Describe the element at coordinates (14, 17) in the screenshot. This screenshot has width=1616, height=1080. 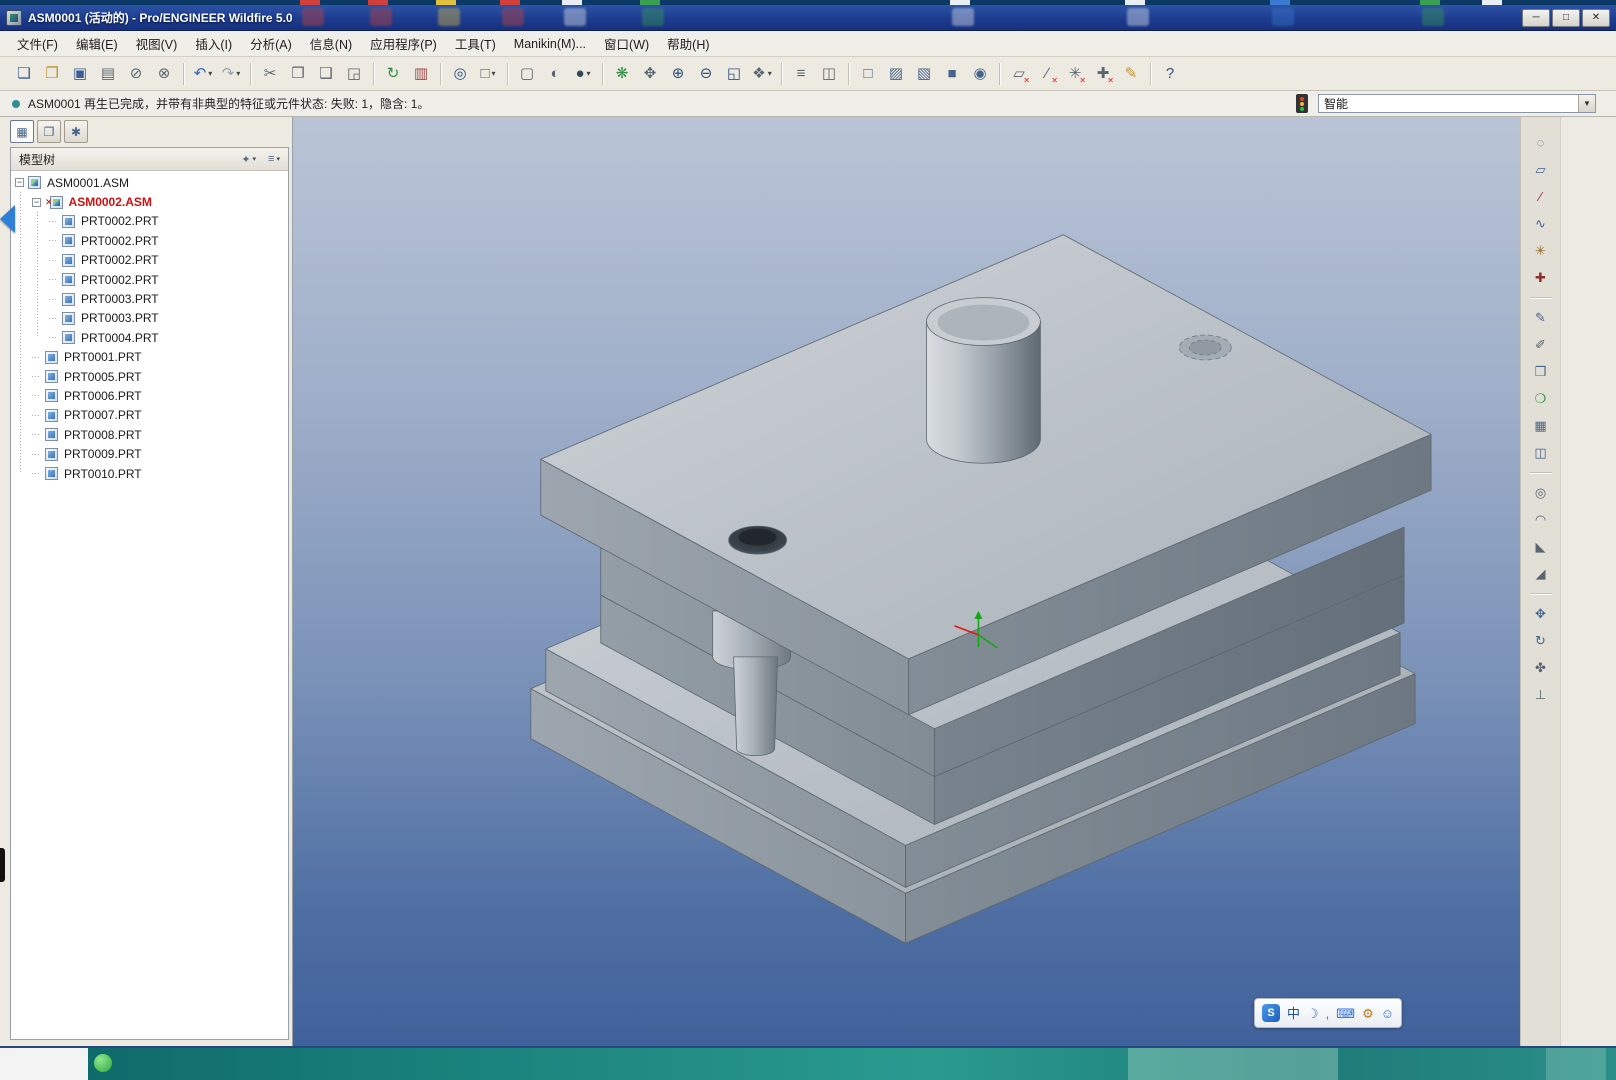
I see `app-icon` at that location.